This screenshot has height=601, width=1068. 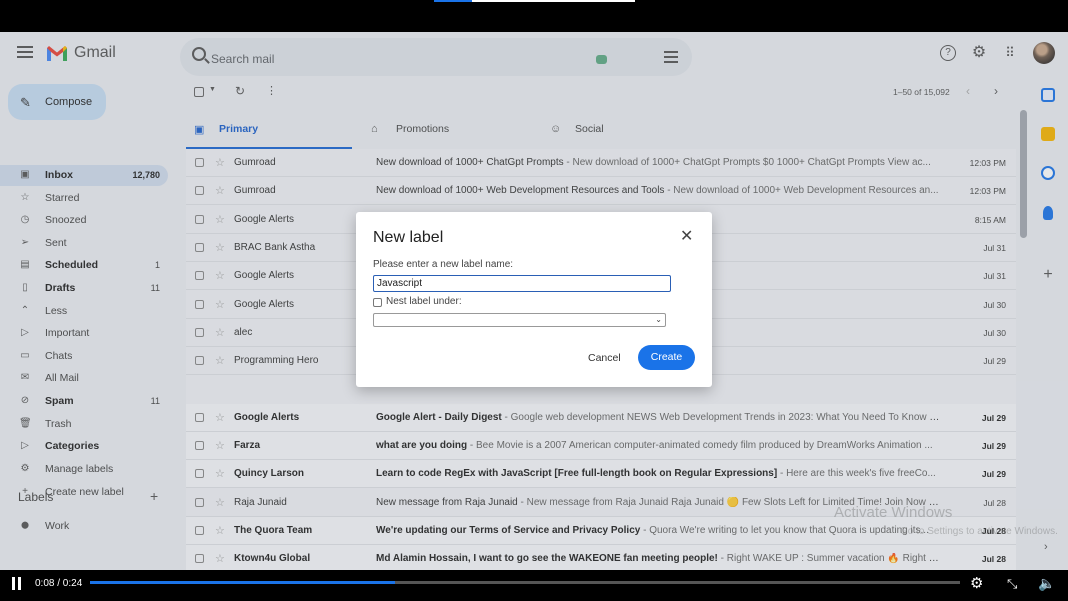 What do you see at coordinates (666, 357) in the screenshot?
I see `create-button: Create` at bounding box center [666, 357].